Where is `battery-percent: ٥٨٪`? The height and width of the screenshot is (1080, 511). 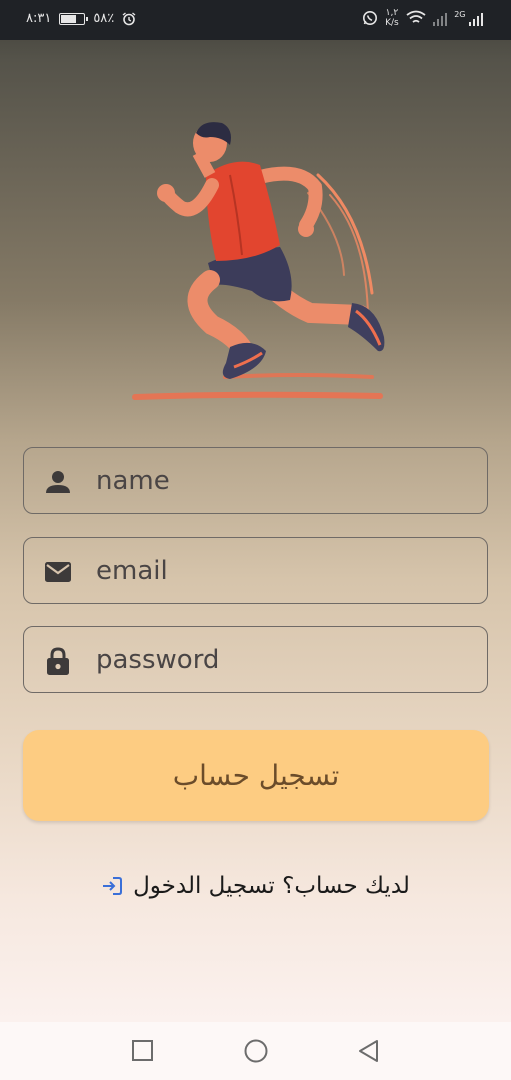 battery-percent: ٥٨٪ is located at coordinates (104, 18).